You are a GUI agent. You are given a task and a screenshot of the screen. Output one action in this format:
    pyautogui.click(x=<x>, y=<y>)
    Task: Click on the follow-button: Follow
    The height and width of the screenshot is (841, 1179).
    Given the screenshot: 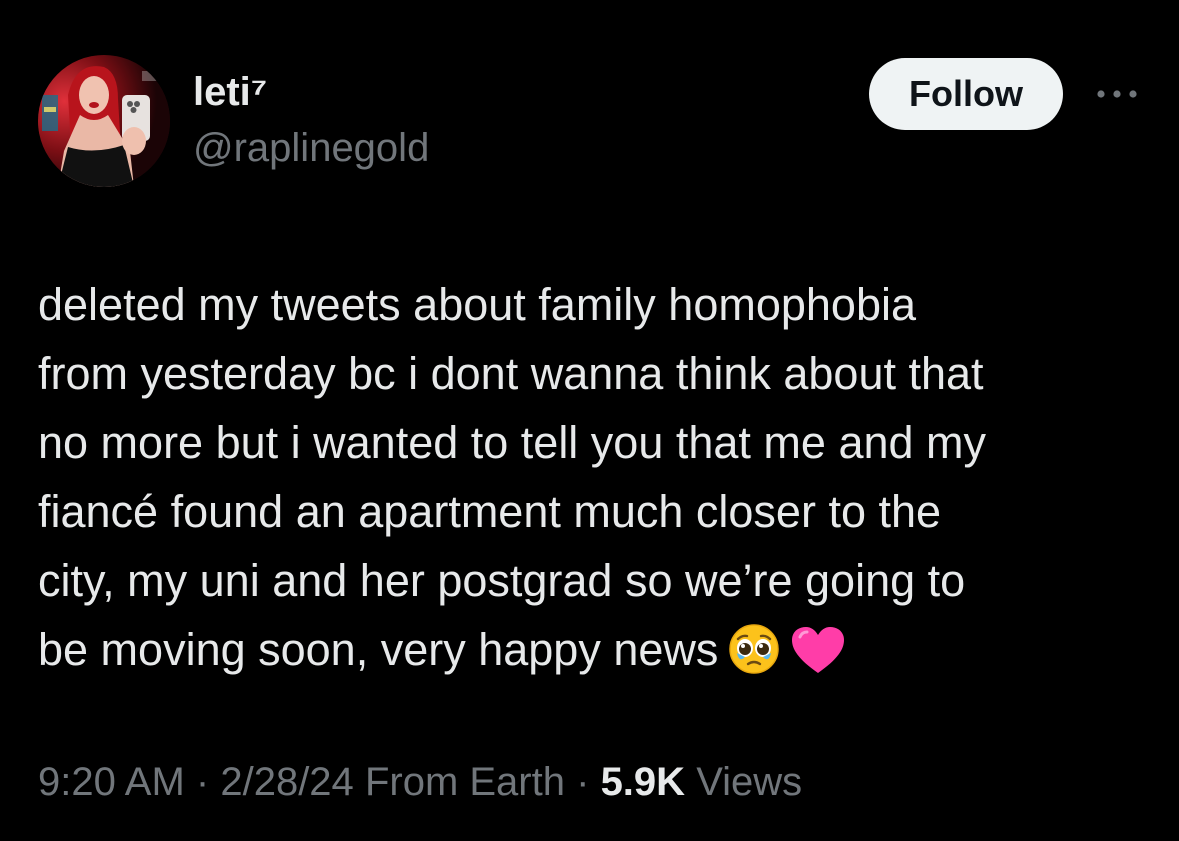 What is the action you would take?
    pyautogui.click(x=966, y=94)
    